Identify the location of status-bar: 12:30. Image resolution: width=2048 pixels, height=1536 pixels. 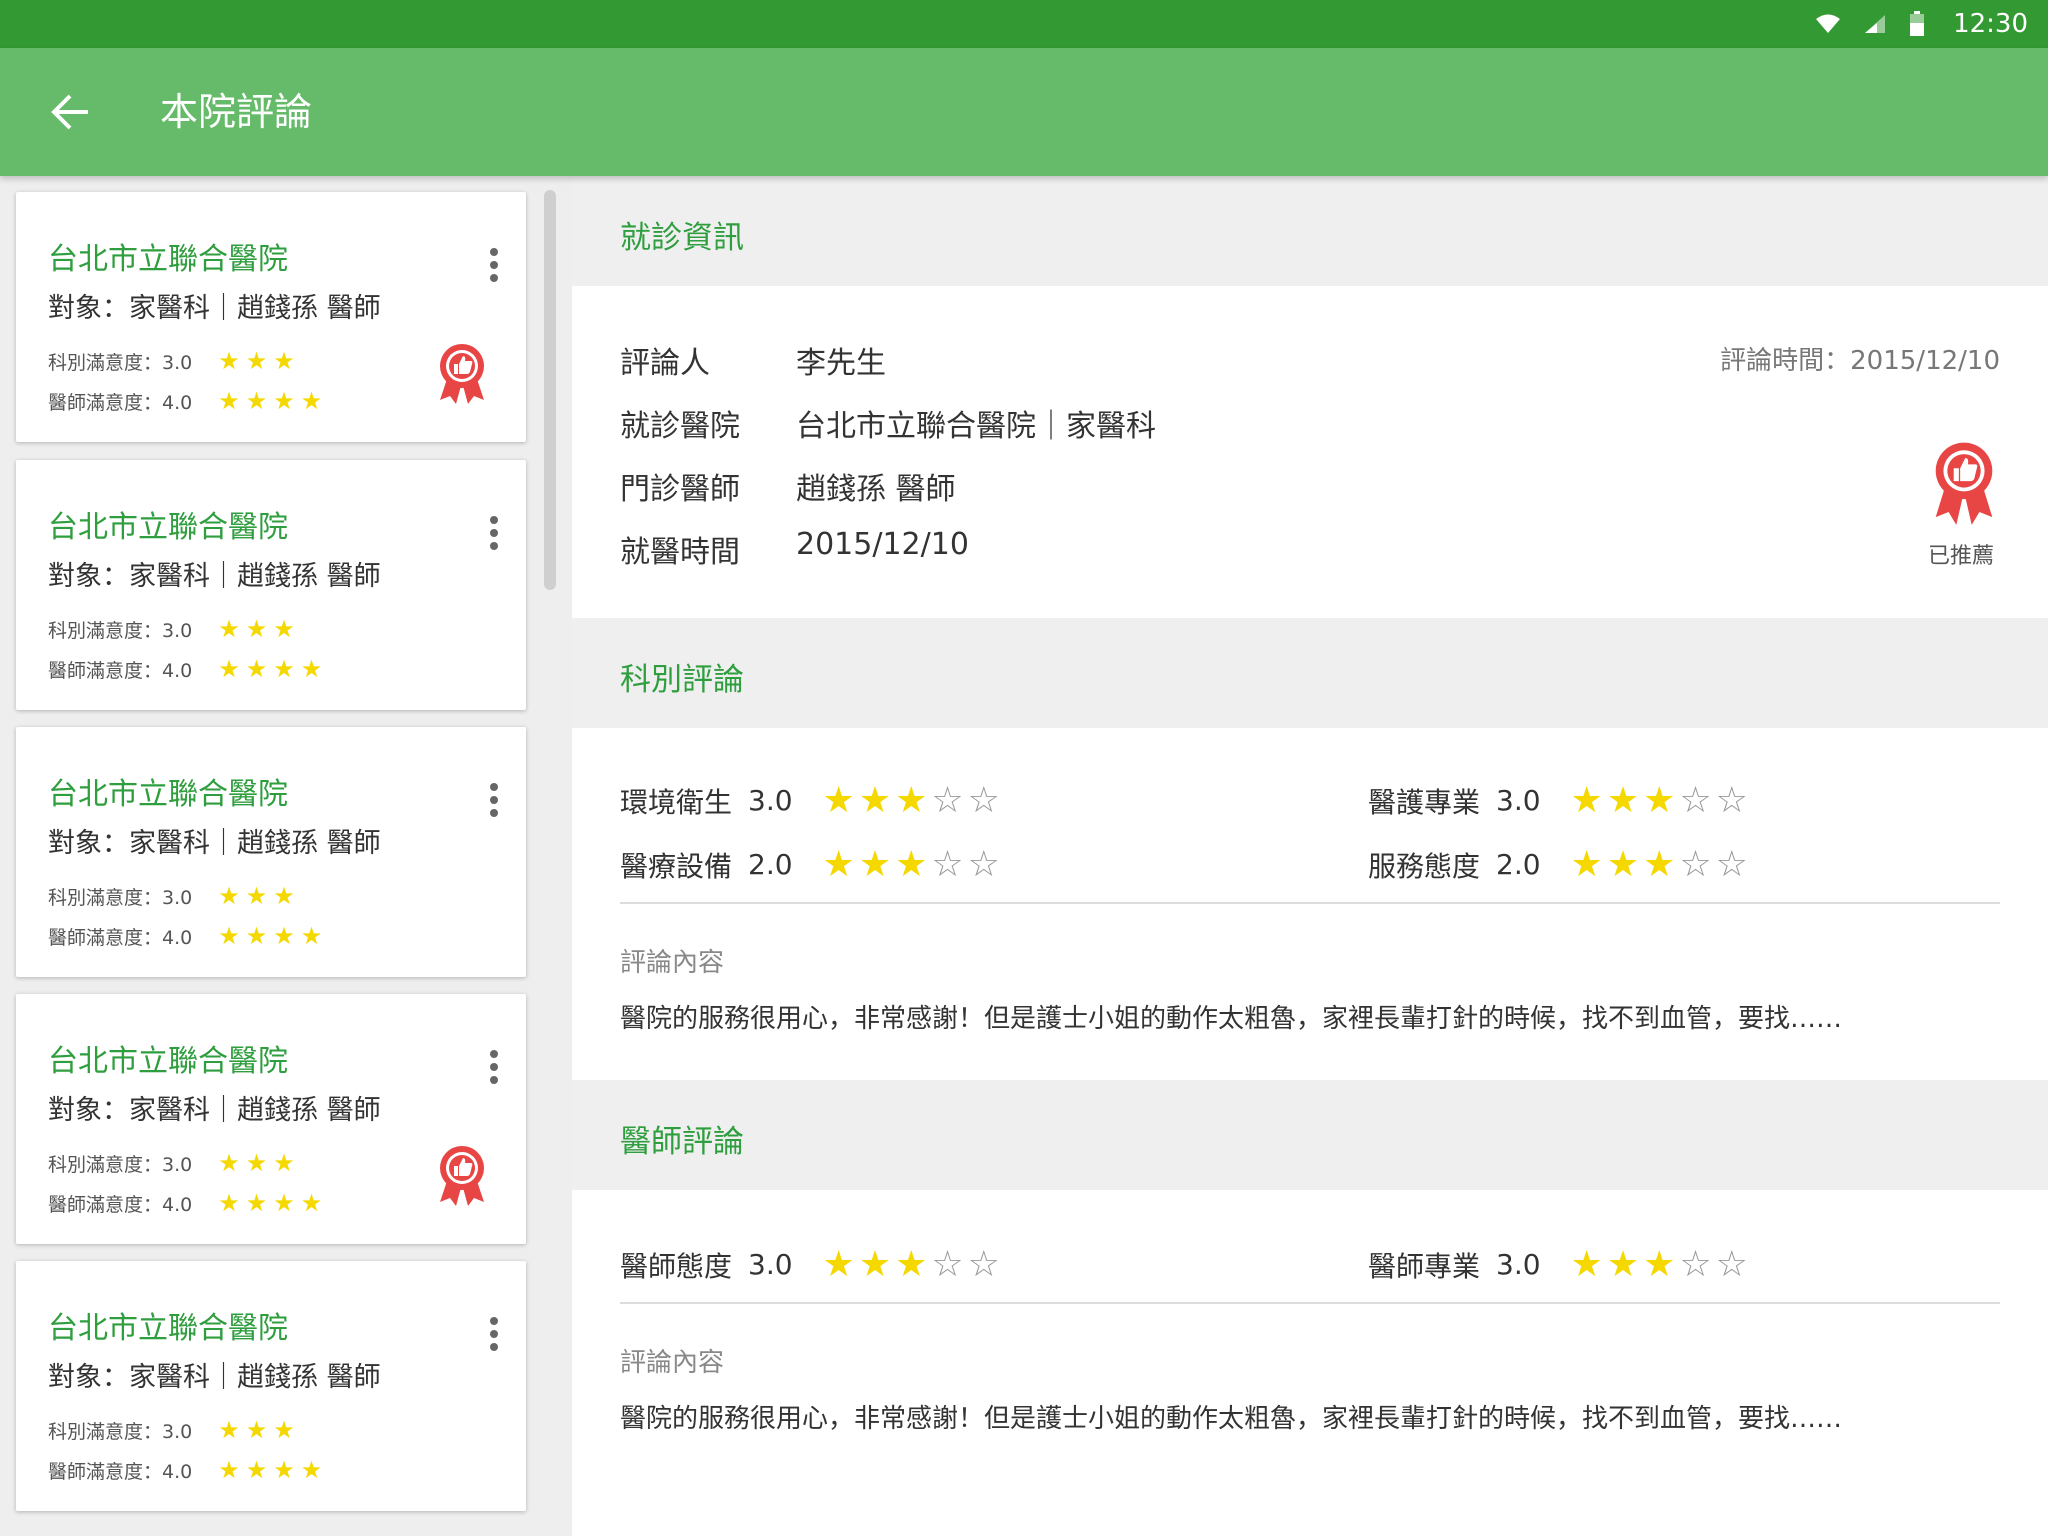
(1024, 24).